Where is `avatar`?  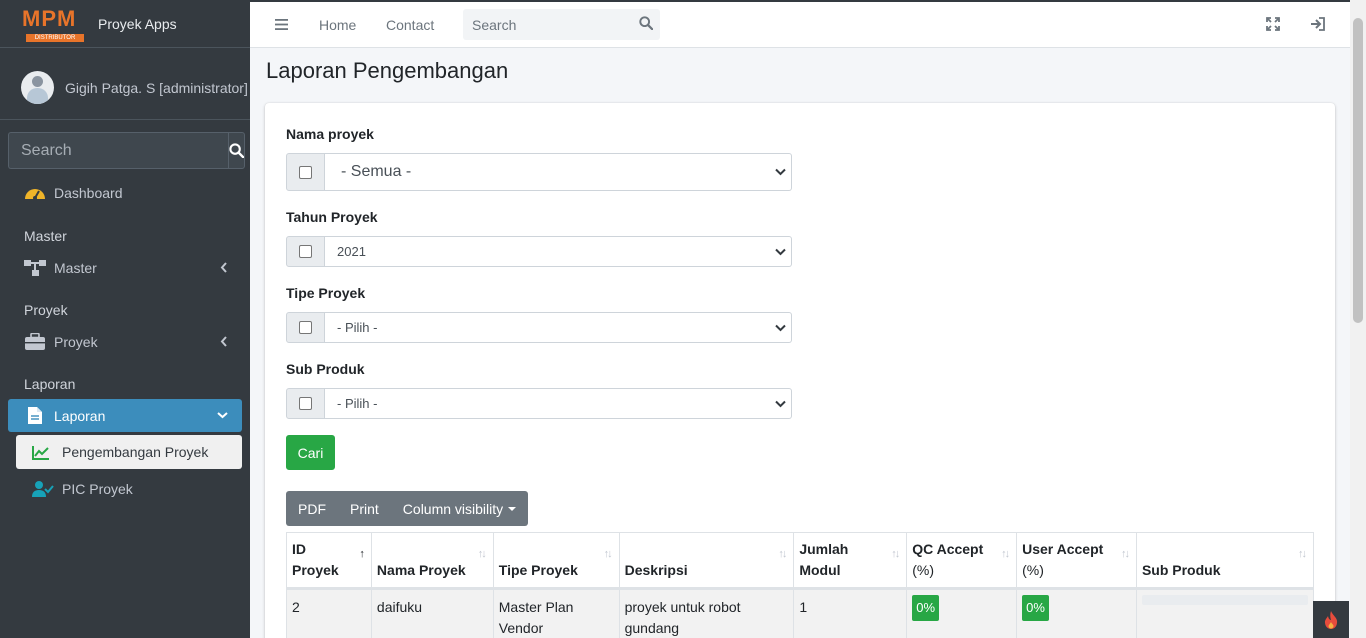 avatar is located at coordinates (37, 87).